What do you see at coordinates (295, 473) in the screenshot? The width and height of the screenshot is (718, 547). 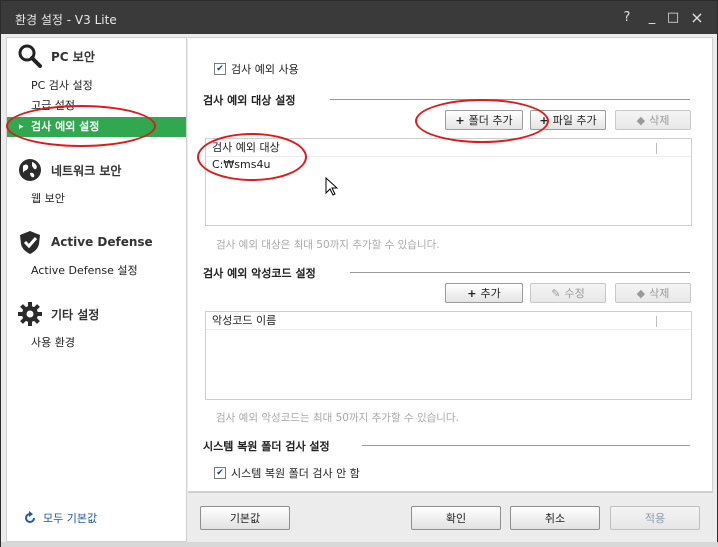 I see `checkbox-label: 시스템 복원 폴더 검사 안 함` at bounding box center [295, 473].